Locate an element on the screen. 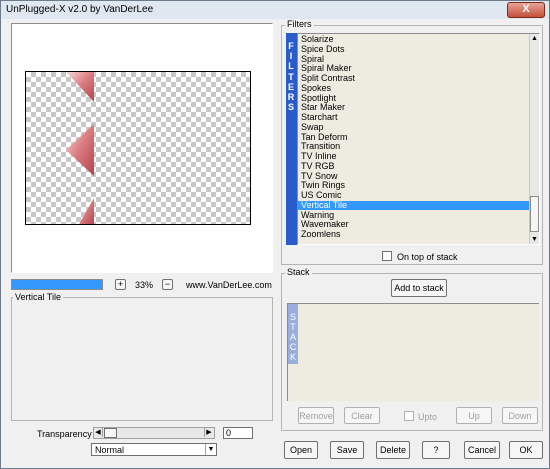  scroll-thumb is located at coordinates (534, 214).